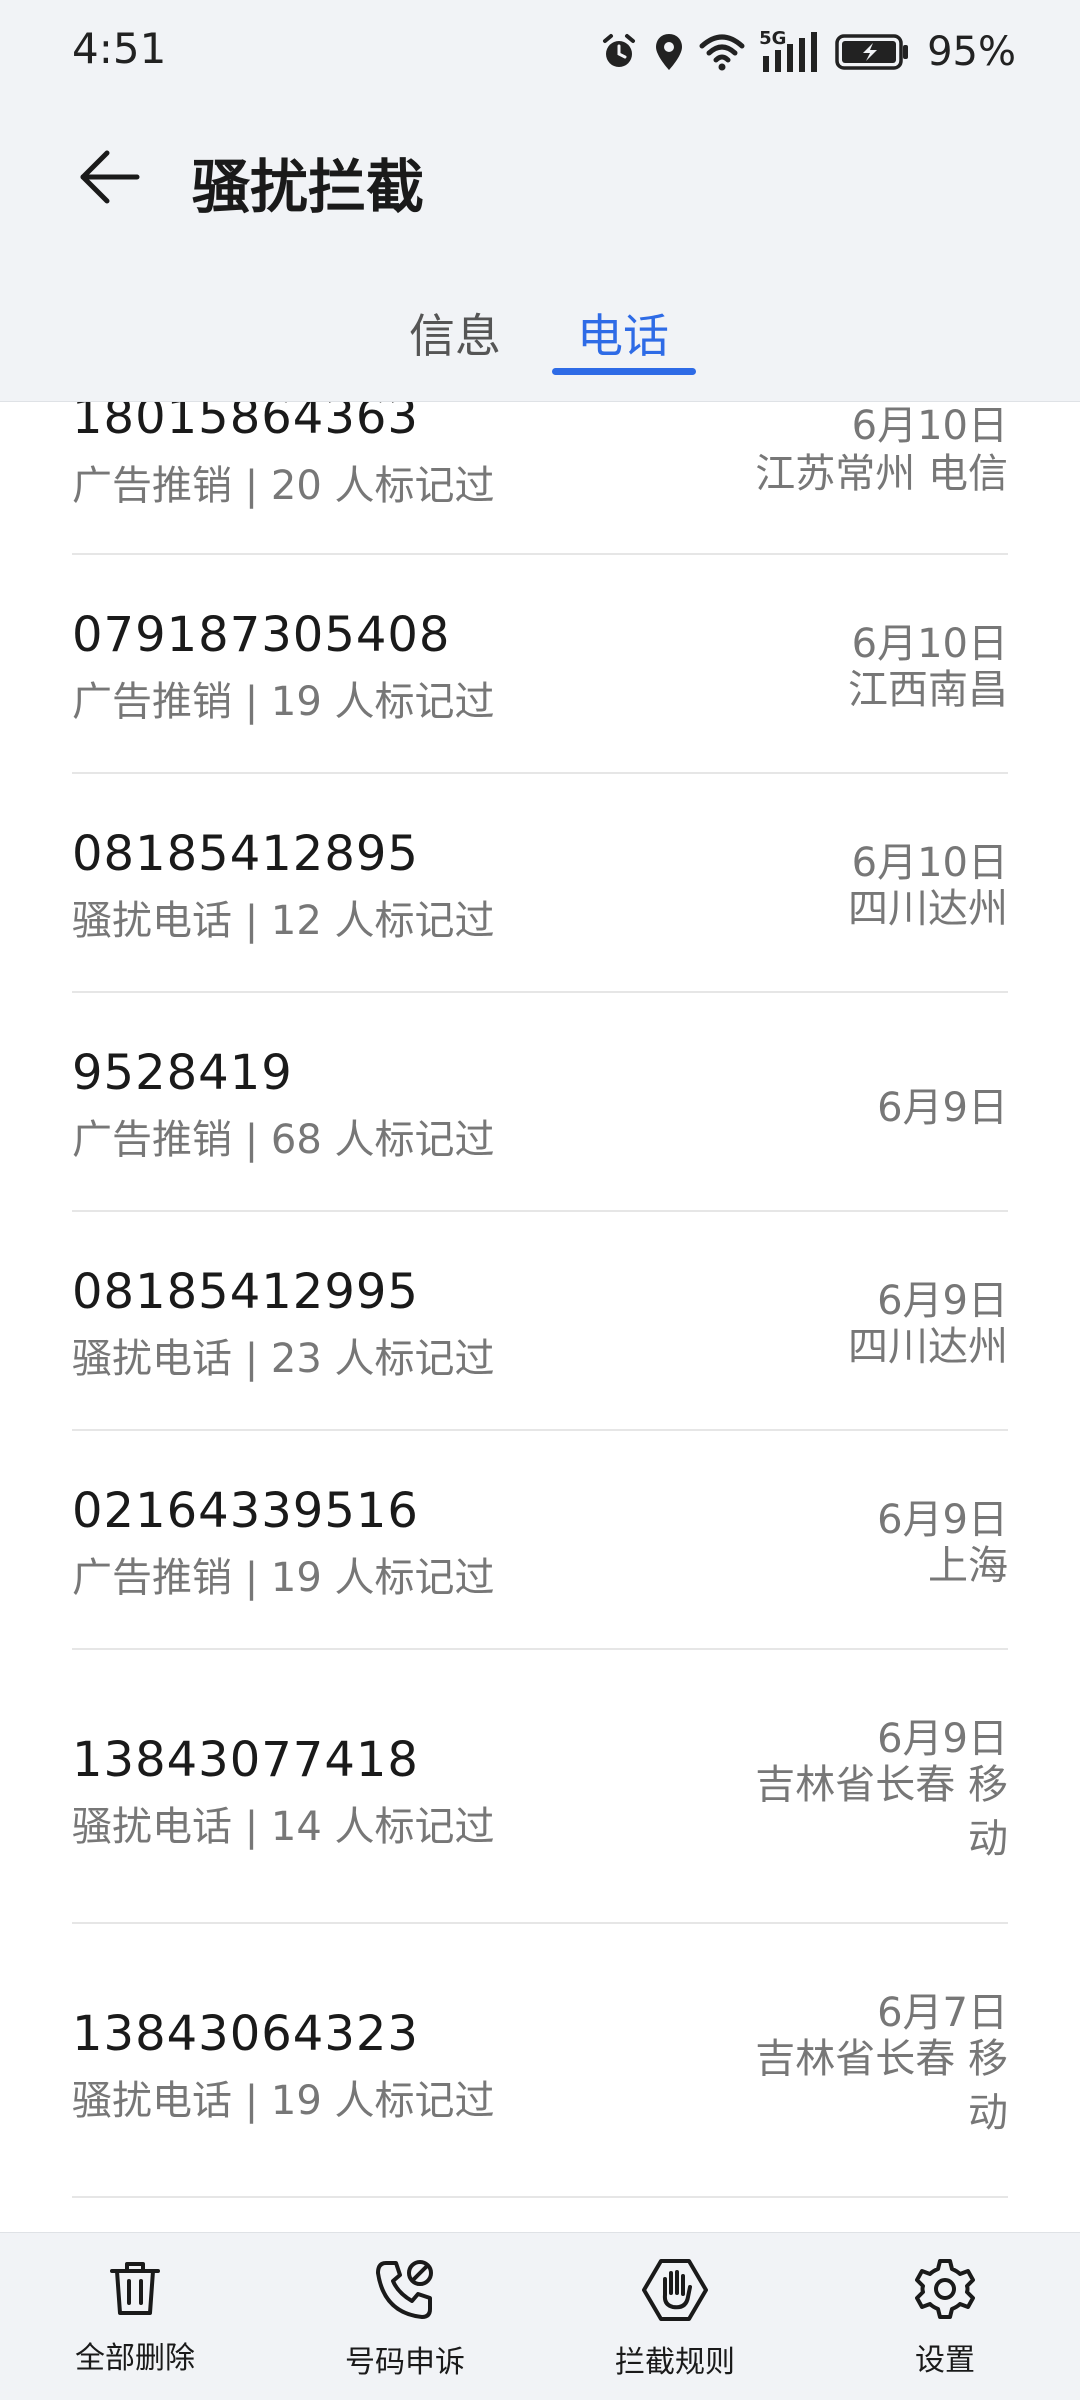  I want to click on phone-number: 9528419, so click(182, 1073).